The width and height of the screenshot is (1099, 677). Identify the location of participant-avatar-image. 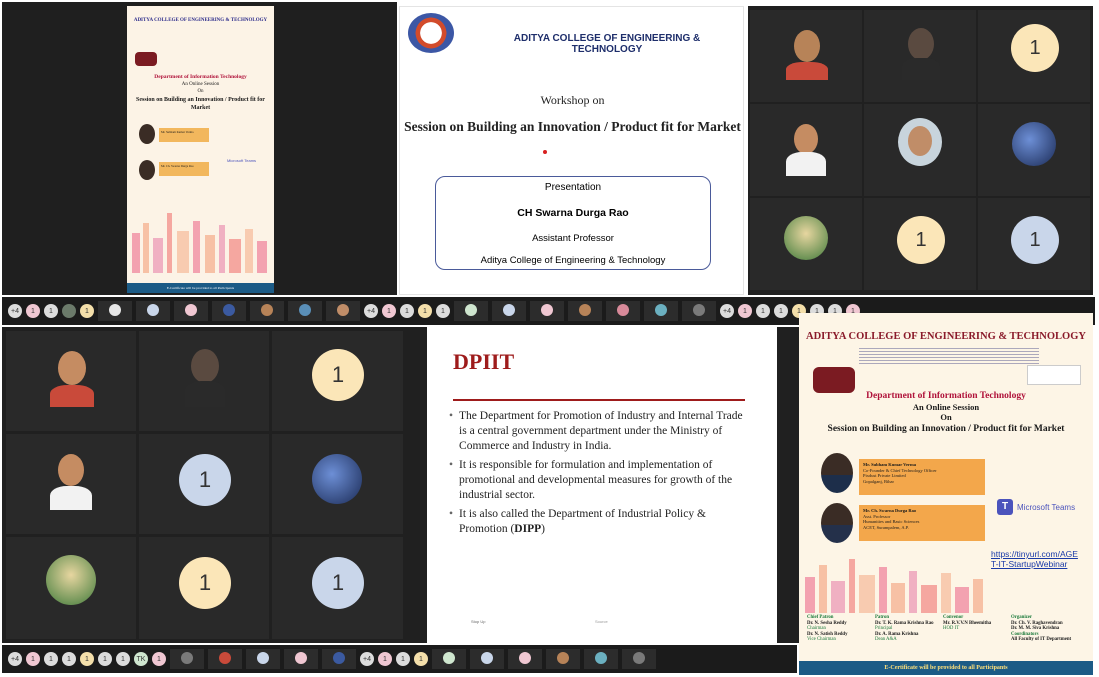
(71, 580).